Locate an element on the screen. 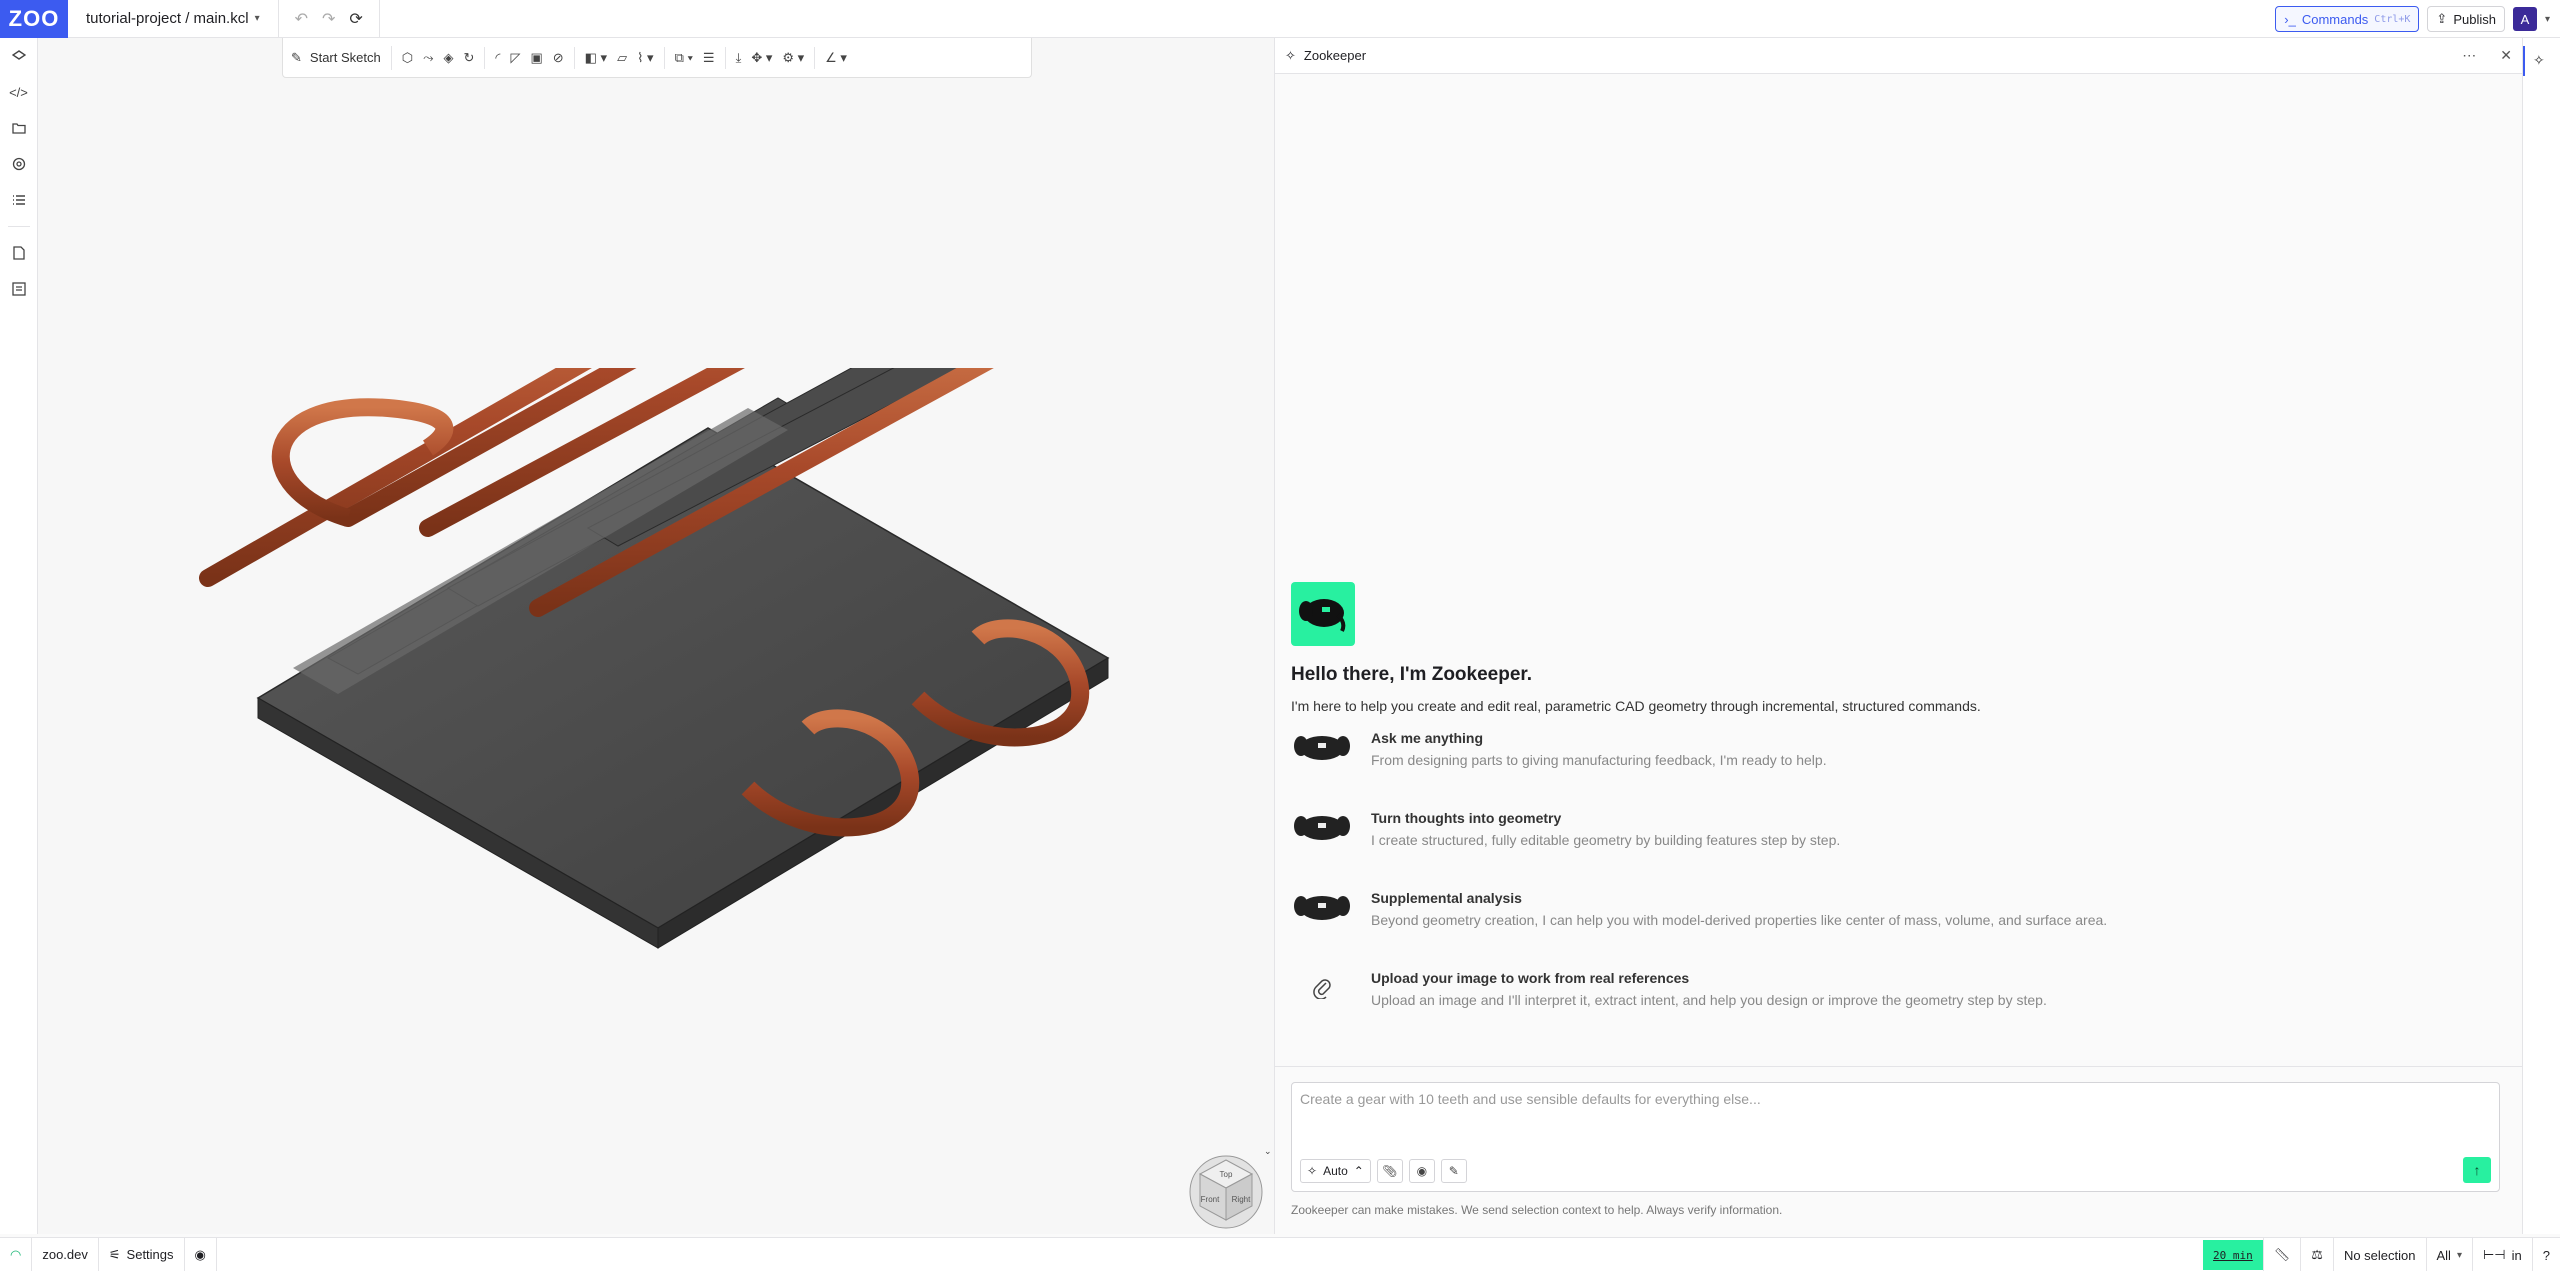 This screenshot has width=2560, height=1271. list-icon is located at coordinates (19, 200).